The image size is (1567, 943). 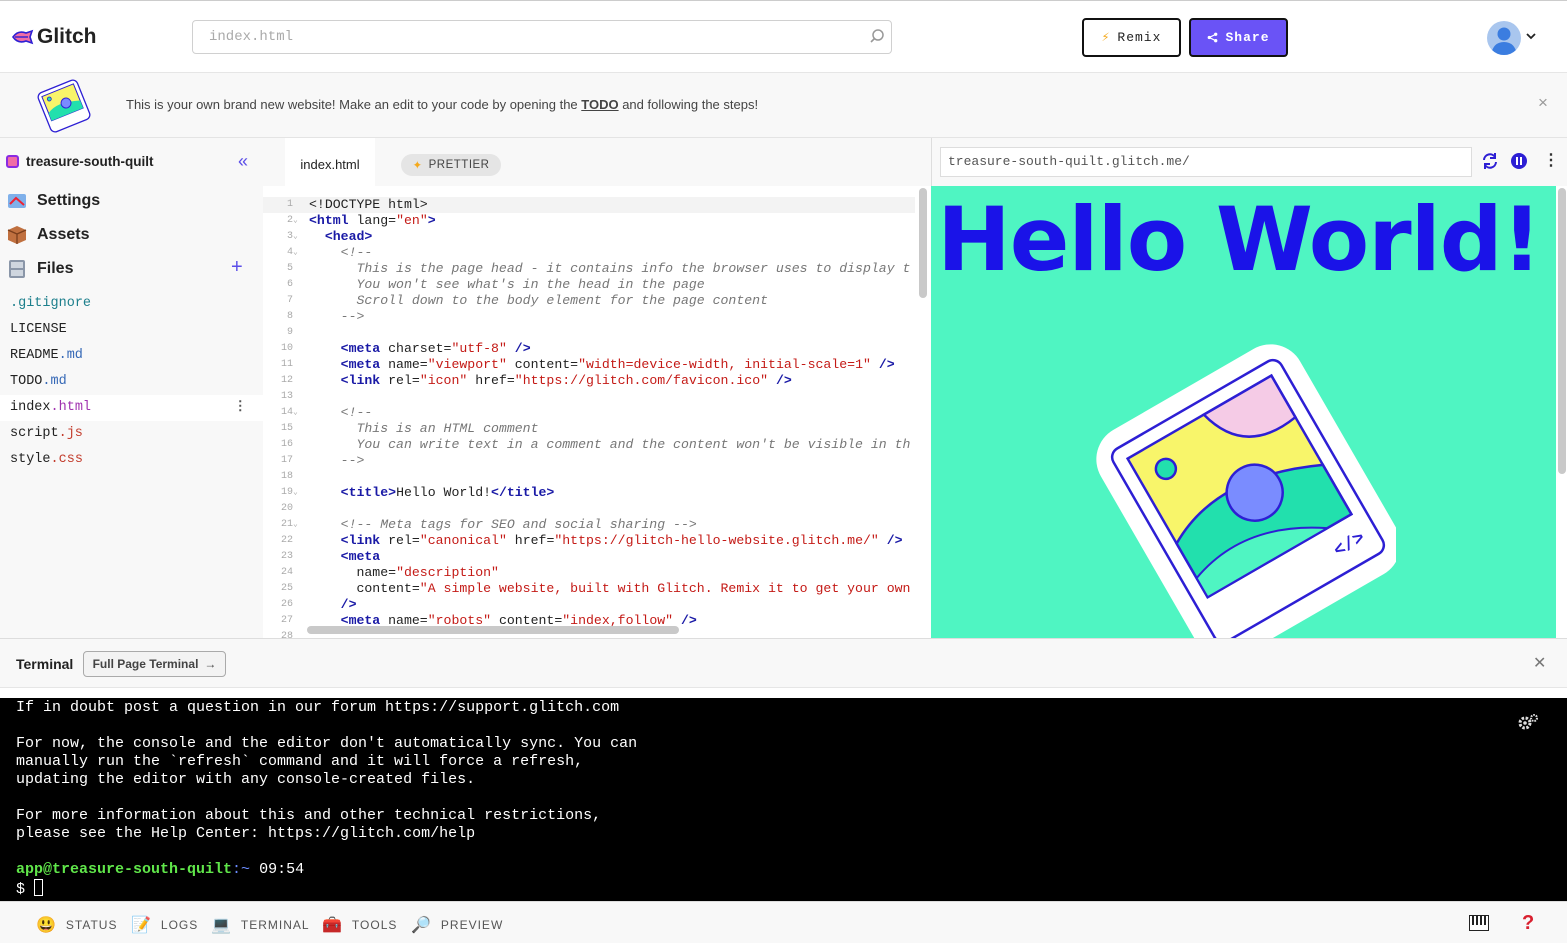 What do you see at coordinates (1490, 161) in the screenshot?
I see `refresh-icon` at bounding box center [1490, 161].